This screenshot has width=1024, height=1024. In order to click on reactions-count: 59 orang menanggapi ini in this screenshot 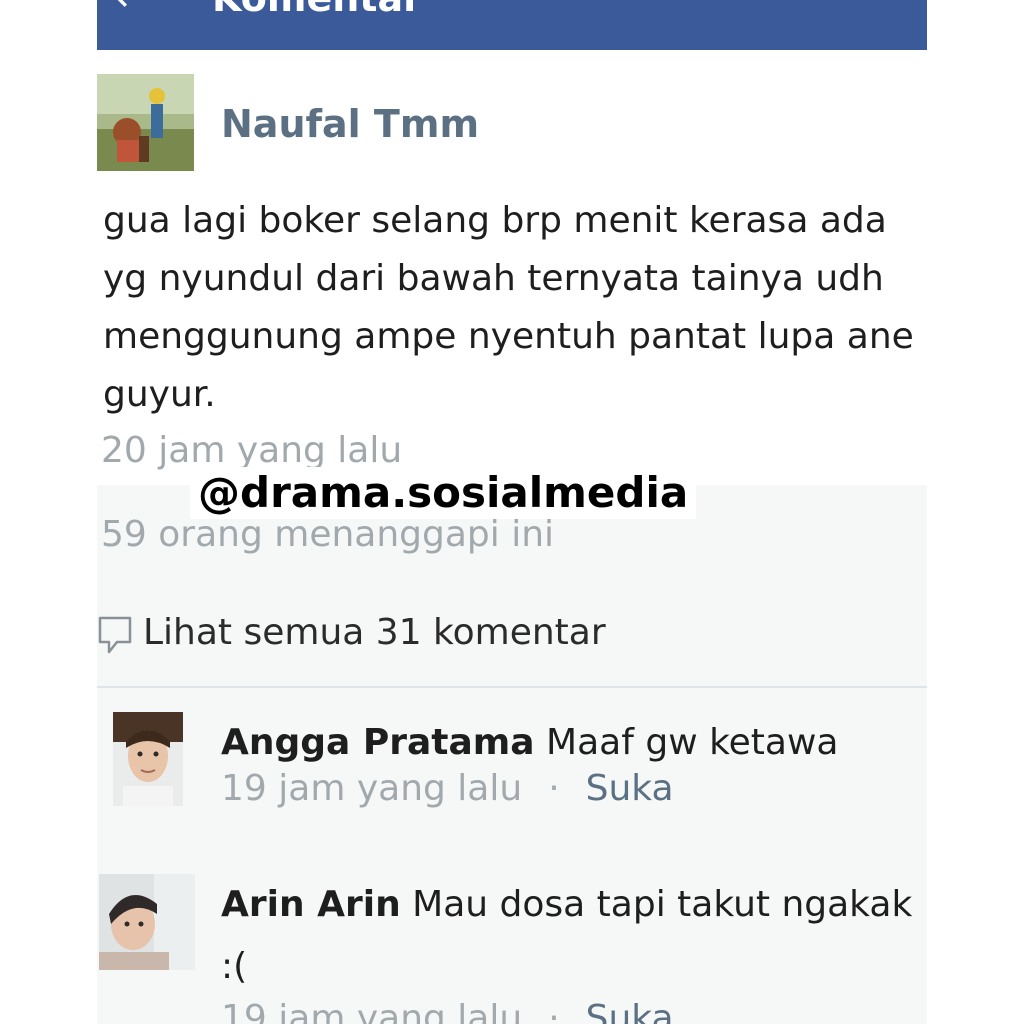, I will do `click(327, 534)`.